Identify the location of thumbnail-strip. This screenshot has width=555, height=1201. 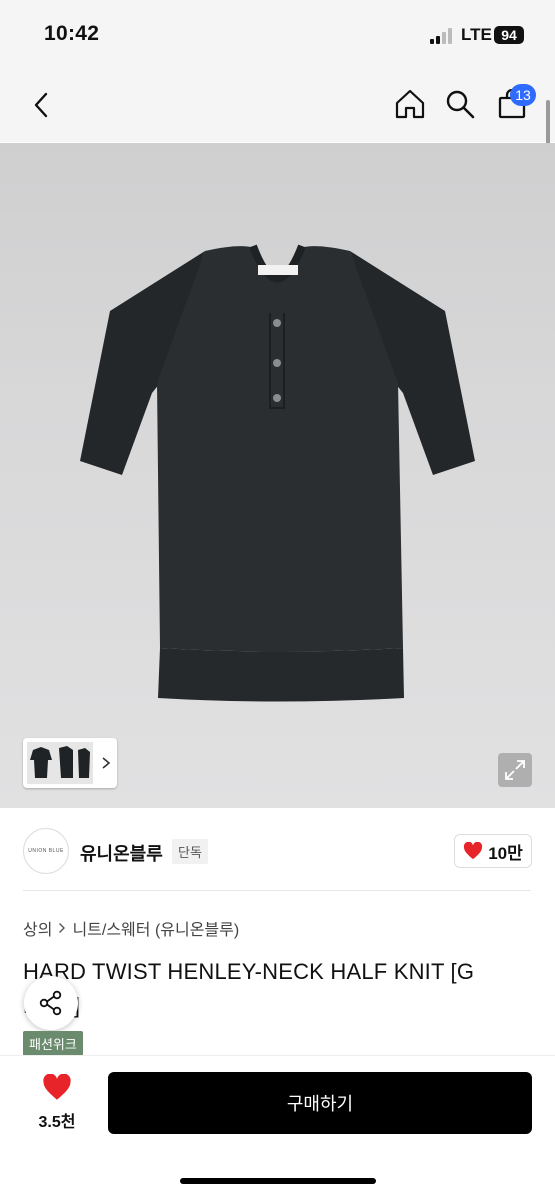
(70, 763).